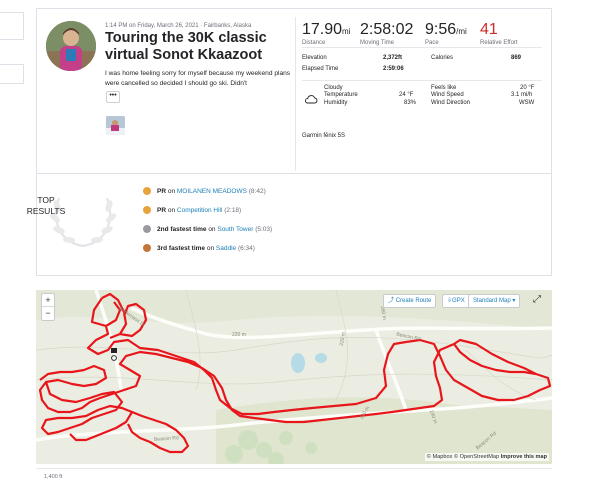 The image size is (602, 480). I want to click on gpx-button: ⇩GPX, so click(456, 301).